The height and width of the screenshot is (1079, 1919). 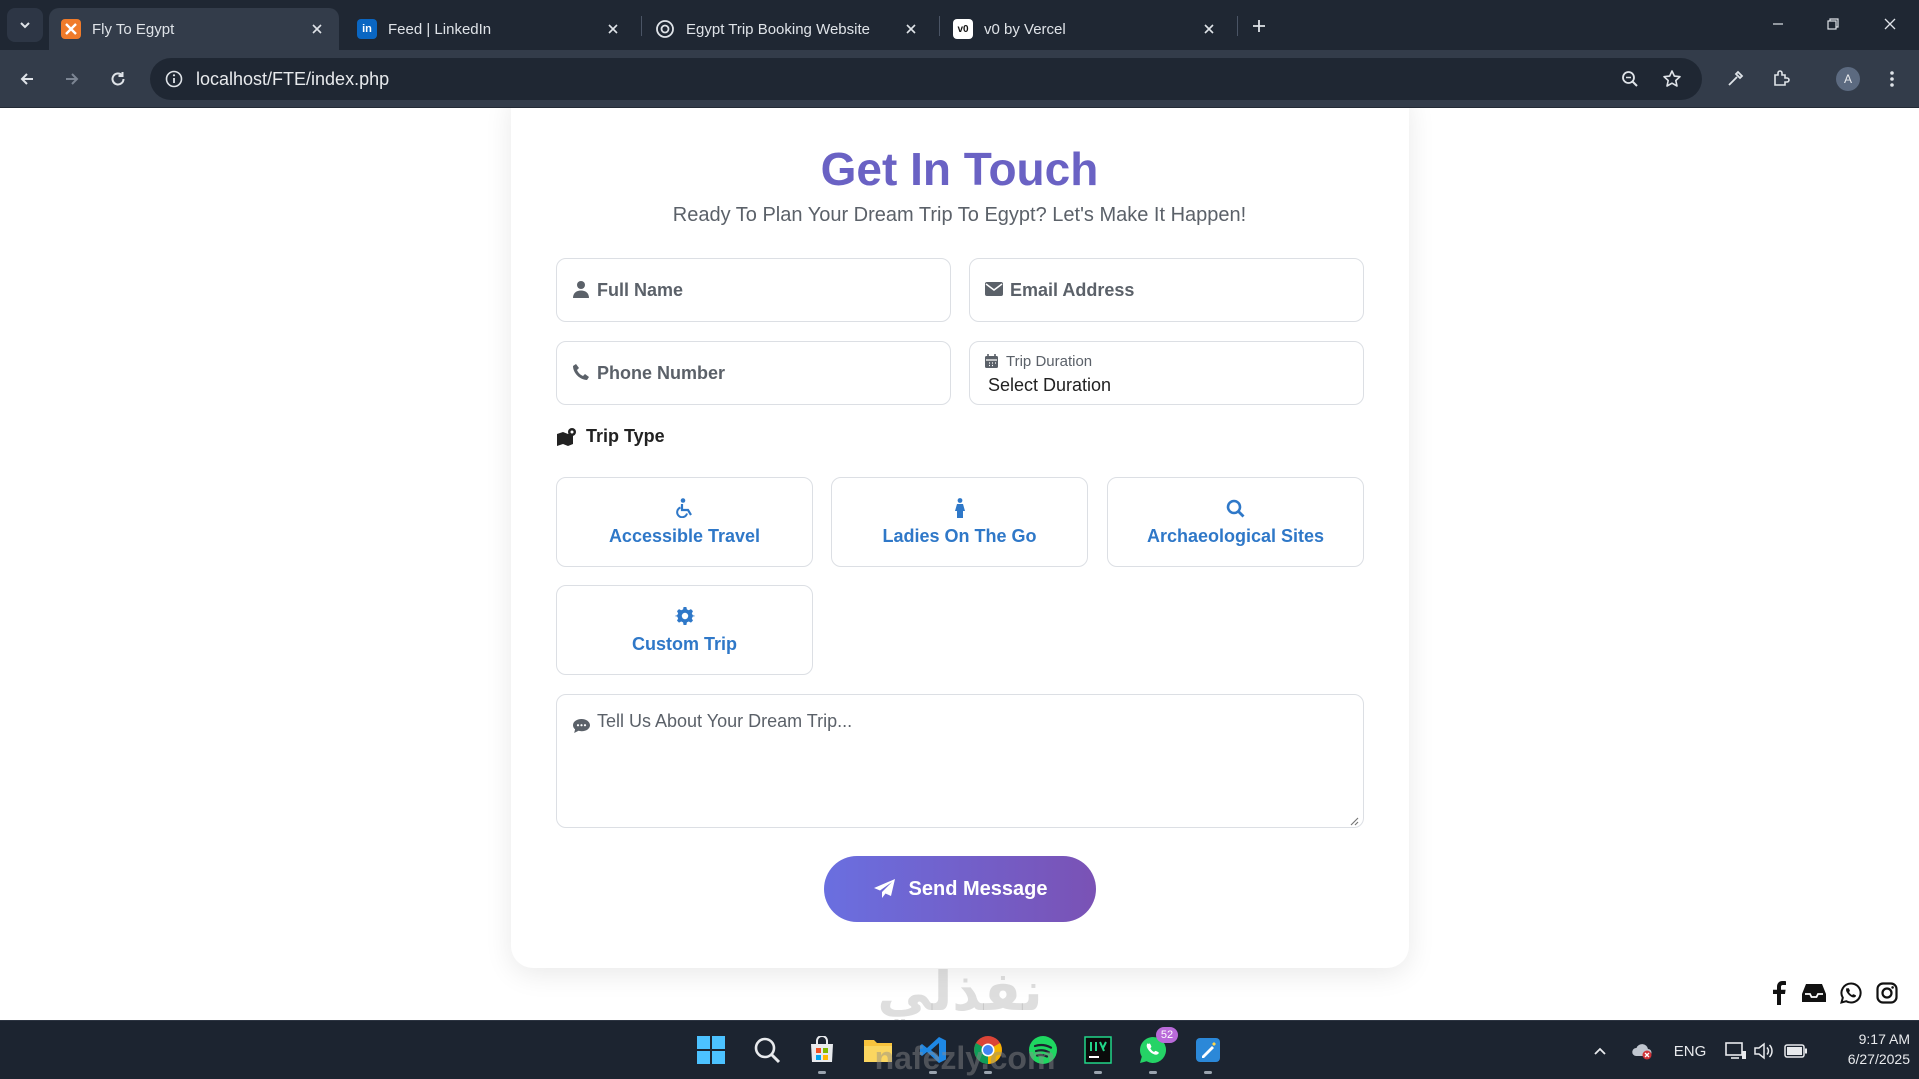 What do you see at coordinates (960, 889) in the screenshot?
I see `send-message-button: Send Message` at bounding box center [960, 889].